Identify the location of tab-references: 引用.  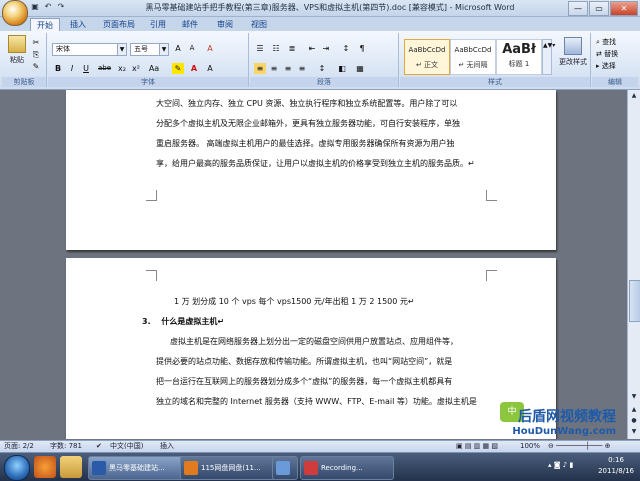
(158, 24).